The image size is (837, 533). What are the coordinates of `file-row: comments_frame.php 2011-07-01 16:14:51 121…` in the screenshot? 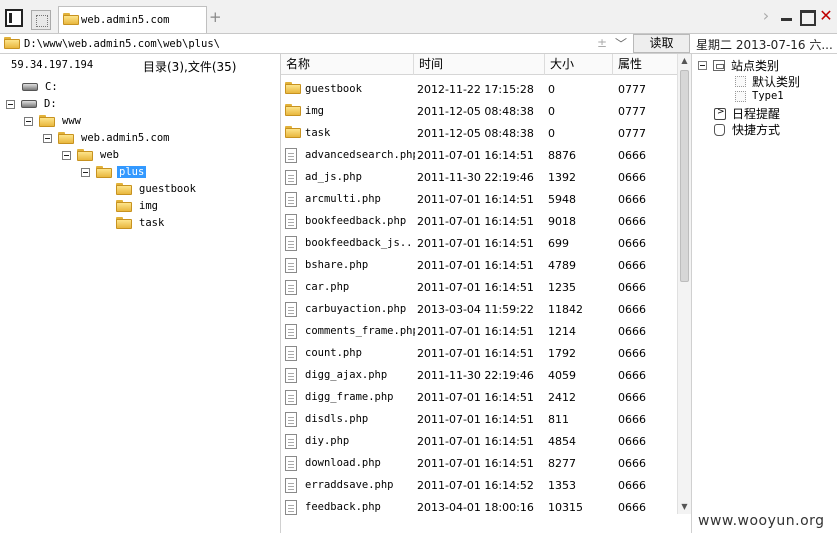 It's located at (479, 332).